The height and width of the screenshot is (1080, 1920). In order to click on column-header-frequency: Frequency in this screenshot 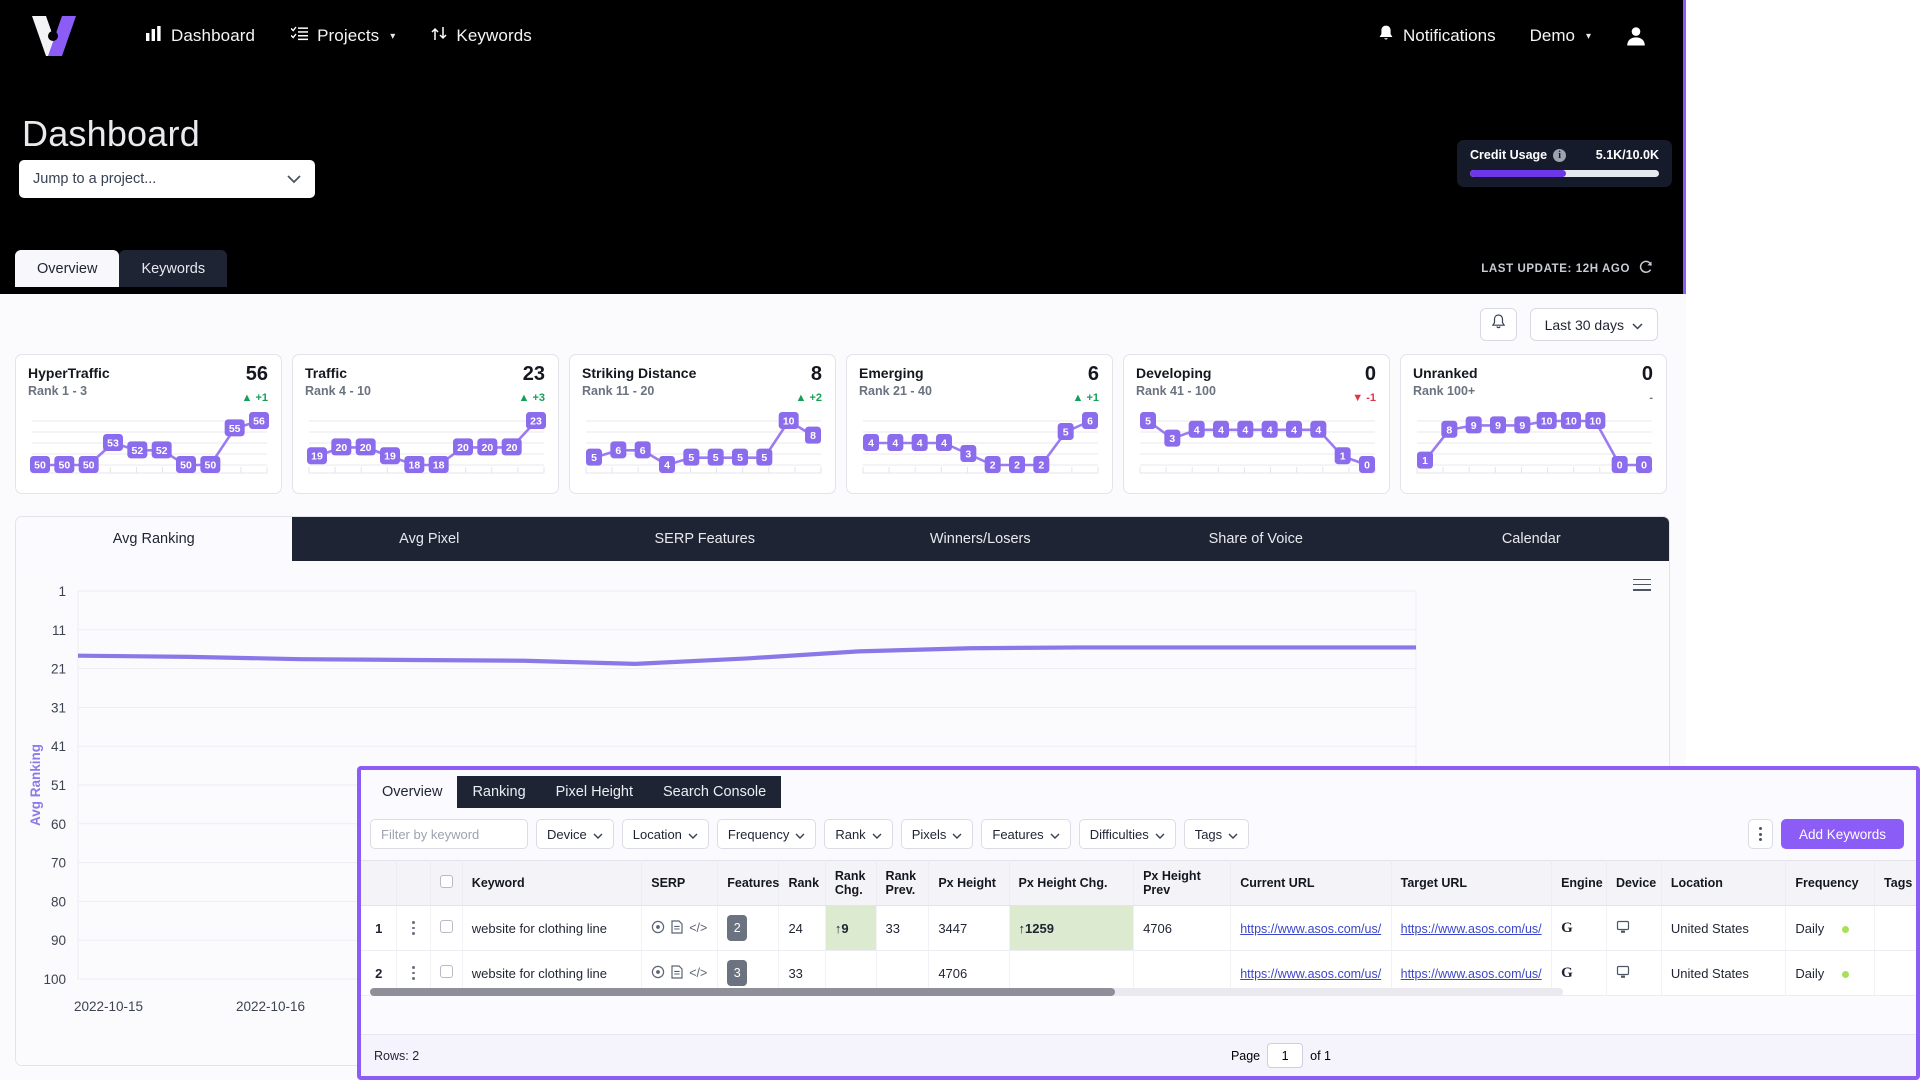, I will do `click(1830, 883)`.